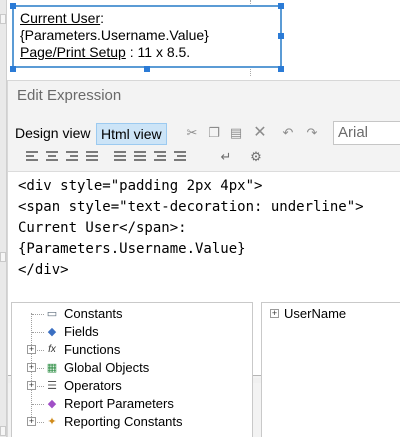 The height and width of the screenshot is (437, 400). I want to click on format-toolbar: ↵ ⚙, so click(204, 159).